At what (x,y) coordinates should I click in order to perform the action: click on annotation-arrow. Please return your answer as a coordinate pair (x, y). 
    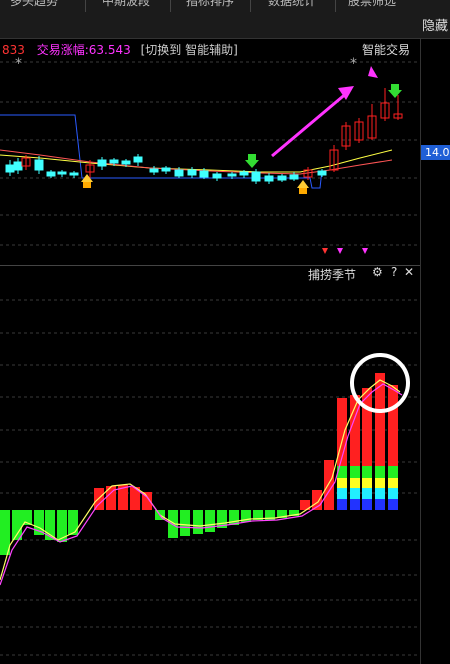
    Looking at the image, I should click on (373, 72).